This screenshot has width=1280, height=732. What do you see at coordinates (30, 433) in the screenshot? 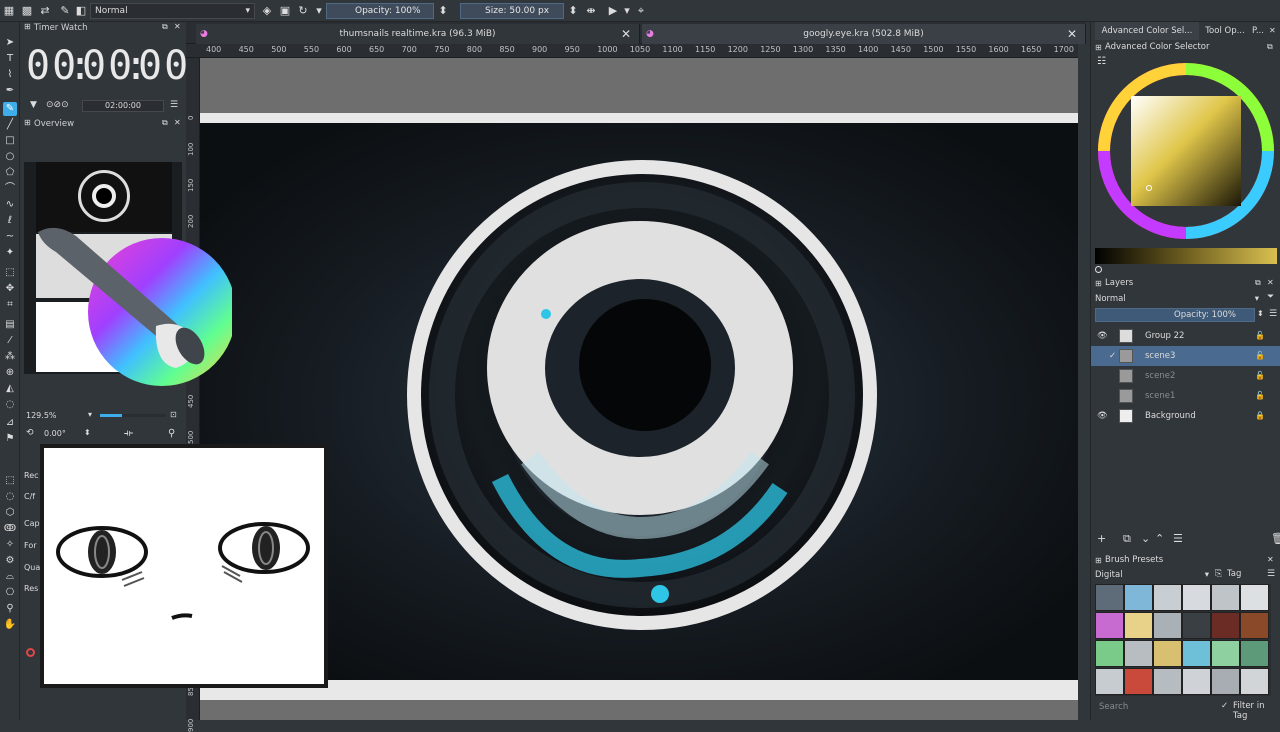
I see `rotate-icon: ⟲` at bounding box center [30, 433].